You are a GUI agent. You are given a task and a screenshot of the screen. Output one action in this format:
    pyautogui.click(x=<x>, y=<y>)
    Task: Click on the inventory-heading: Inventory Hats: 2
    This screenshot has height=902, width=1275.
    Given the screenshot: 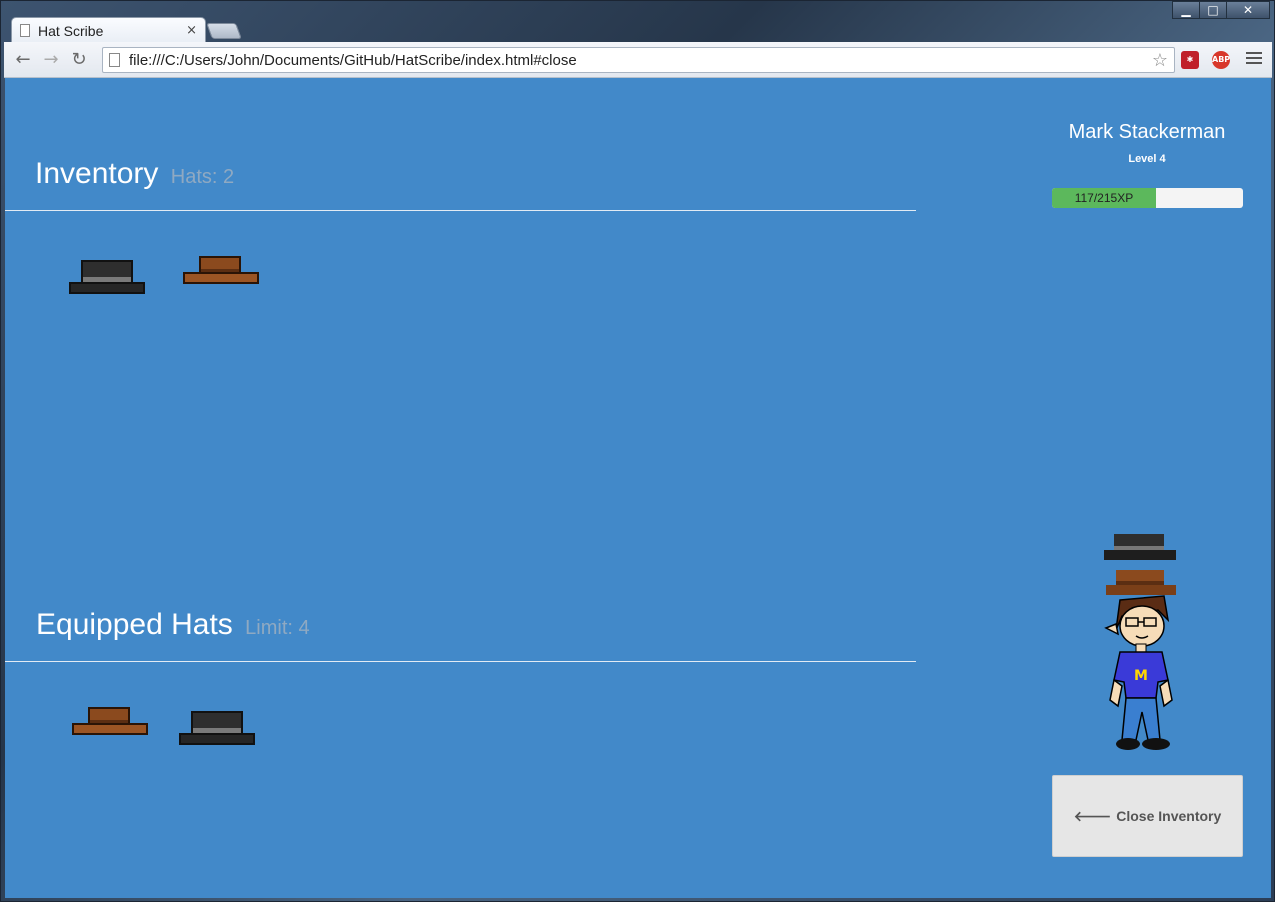 What is the action you would take?
    pyautogui.click(x=134, y=174)
    